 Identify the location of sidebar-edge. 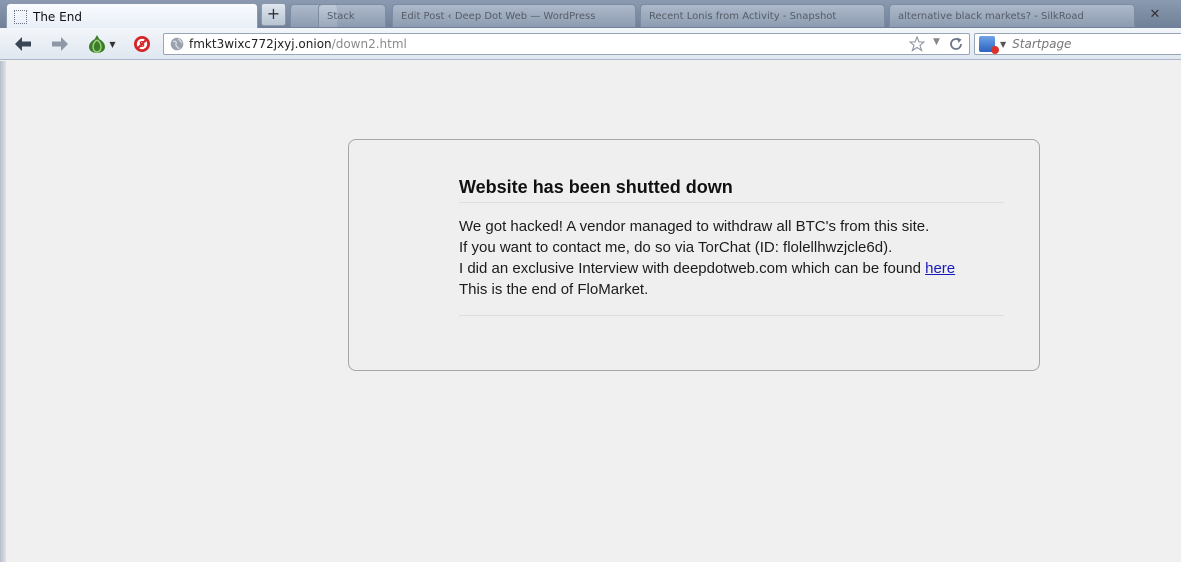
(3, 311).